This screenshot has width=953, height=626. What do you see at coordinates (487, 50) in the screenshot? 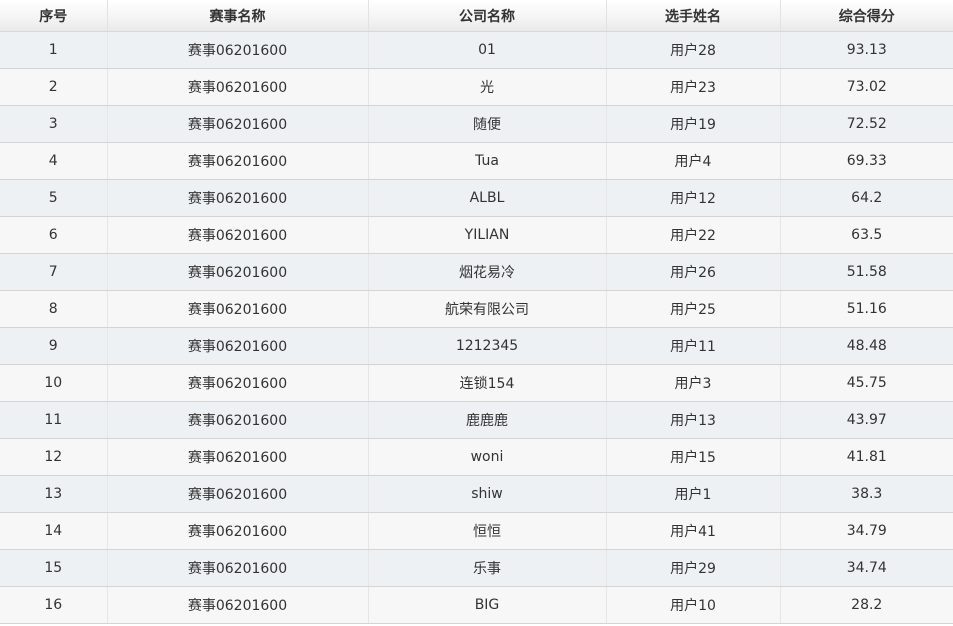
I see `cell-company-name: 01` at bounding box center [487, 50].